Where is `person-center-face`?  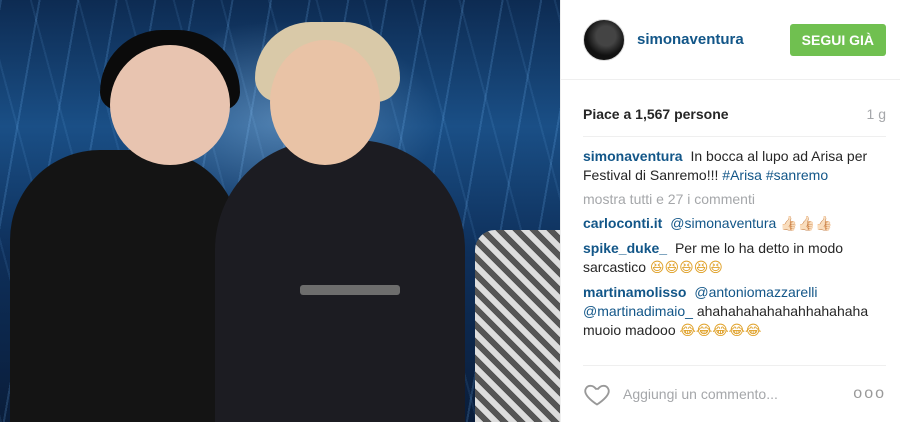 person-center-face is located at coordinates (325, 102).